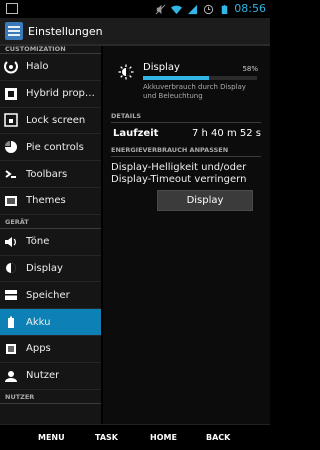 This screenshot has height=450, width=320. What do you see at coordinates (160, 9) in the screenshot?
I see `mute-icon` at bounding box center [160, 9].